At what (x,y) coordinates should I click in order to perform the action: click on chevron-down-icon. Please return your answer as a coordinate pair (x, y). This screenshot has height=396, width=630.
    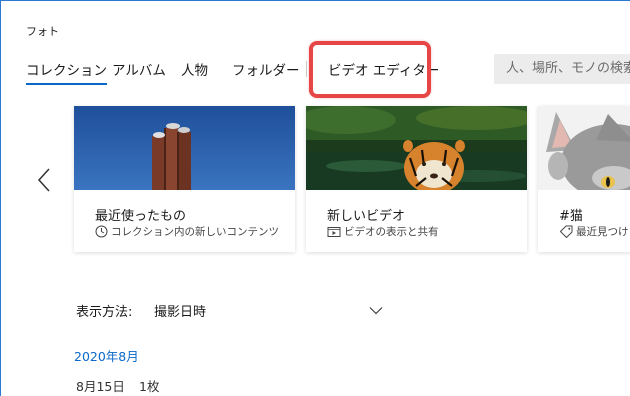
    Looking at the image, I should click on (376, 311).